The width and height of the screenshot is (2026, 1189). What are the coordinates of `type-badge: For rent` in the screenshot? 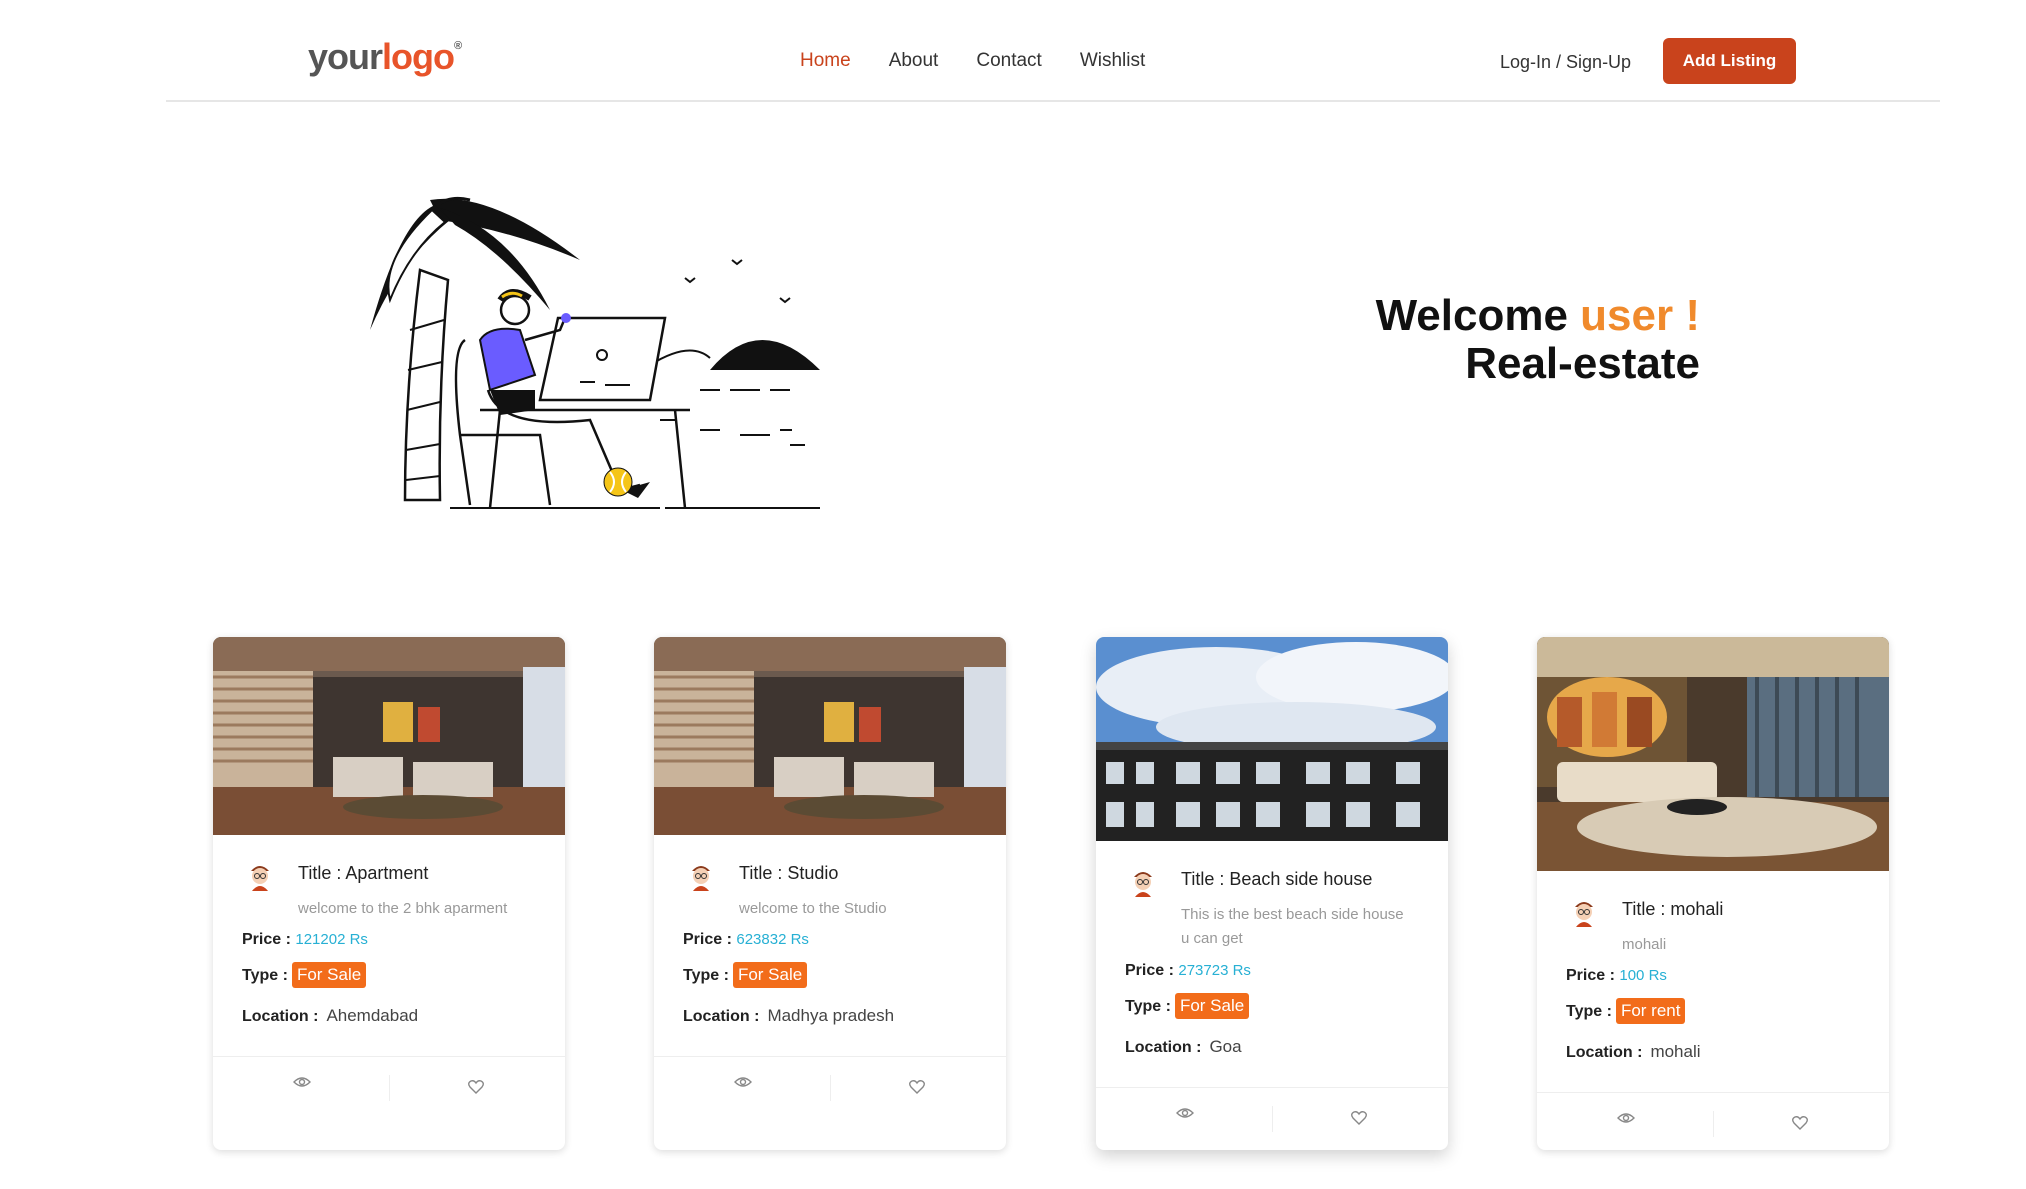 It's located at (1650, 1011).